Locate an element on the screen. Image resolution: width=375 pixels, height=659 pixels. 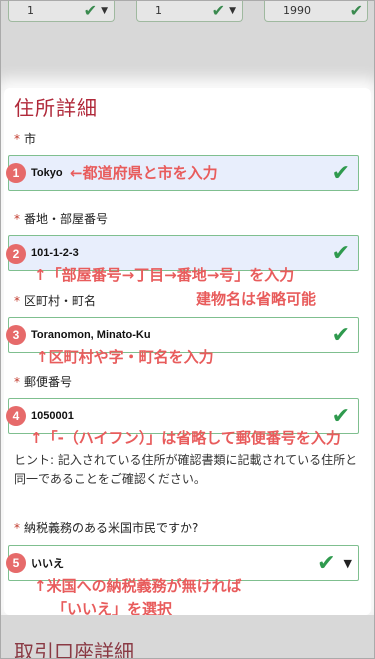
us-tax-label-text: 納税義務のある米国市民ですか? is located at coordinates (111, 528).